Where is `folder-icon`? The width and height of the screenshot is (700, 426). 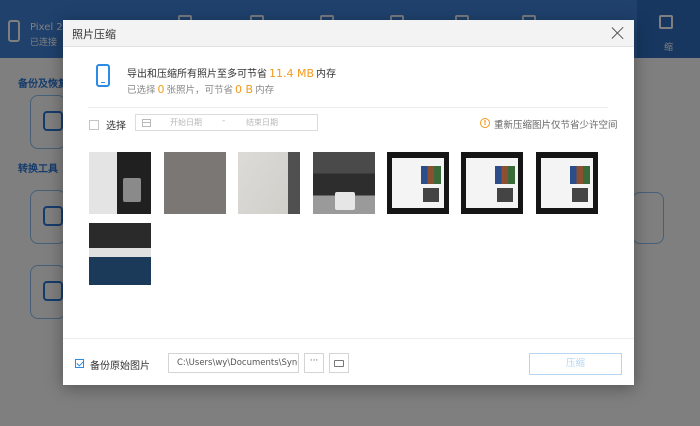
folder-icon is located at coordinates (339, 363).